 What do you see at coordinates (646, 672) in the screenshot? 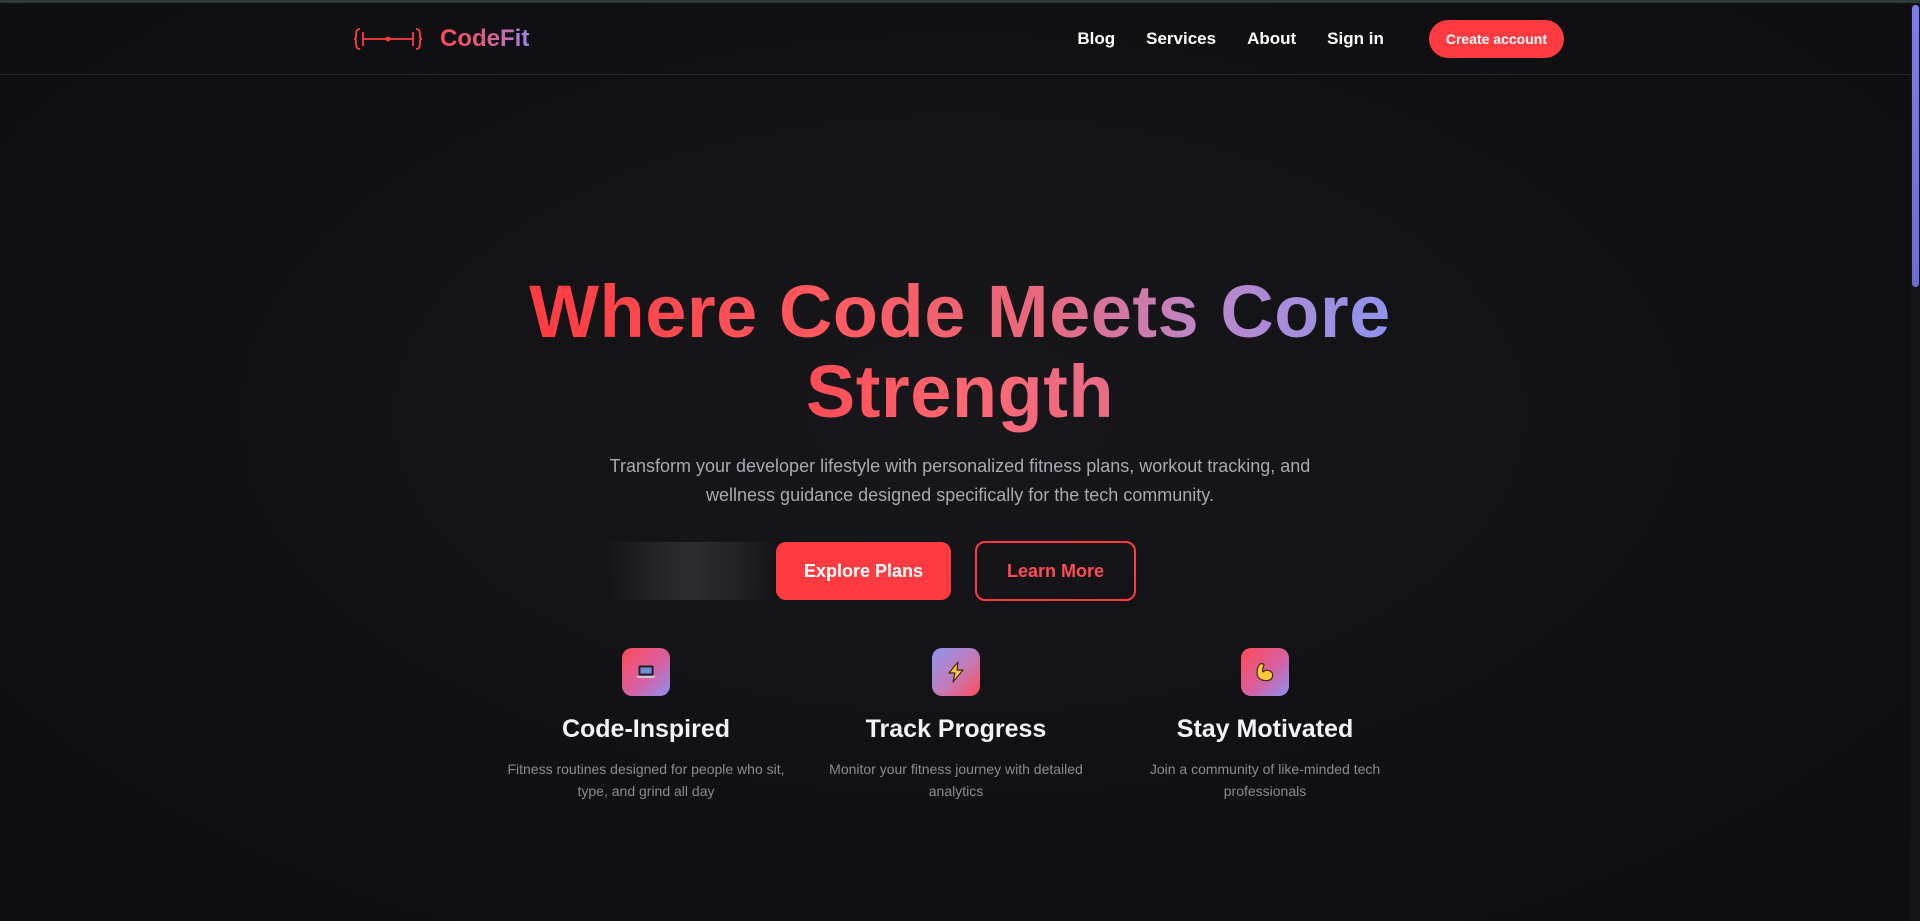
I see `laptop-icon` at bounding box center [646, 672].